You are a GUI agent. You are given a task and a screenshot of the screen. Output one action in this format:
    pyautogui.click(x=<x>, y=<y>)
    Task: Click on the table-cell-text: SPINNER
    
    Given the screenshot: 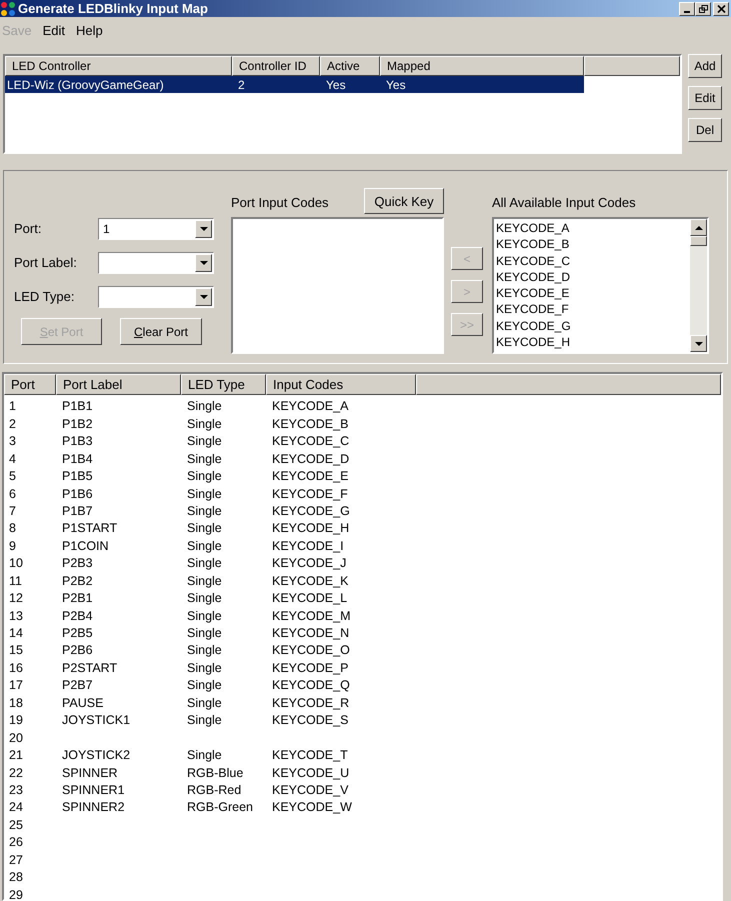 What is the action you would take?
    pyautogui.click(x=90, y=773)
    